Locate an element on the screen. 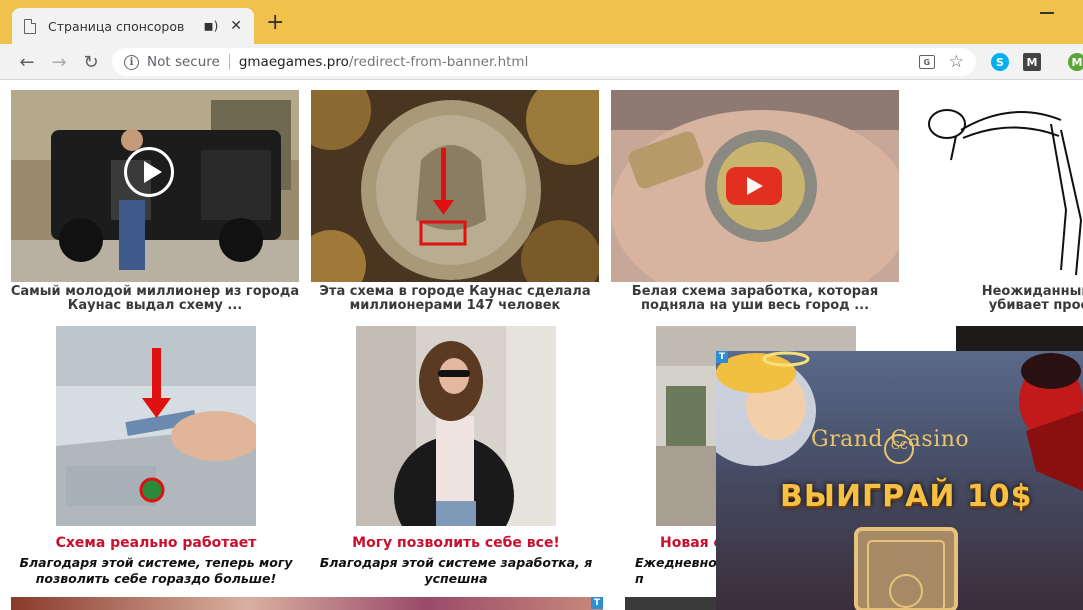 The image size is (1083, 610). woman-image is located at coordinates (456, 426).